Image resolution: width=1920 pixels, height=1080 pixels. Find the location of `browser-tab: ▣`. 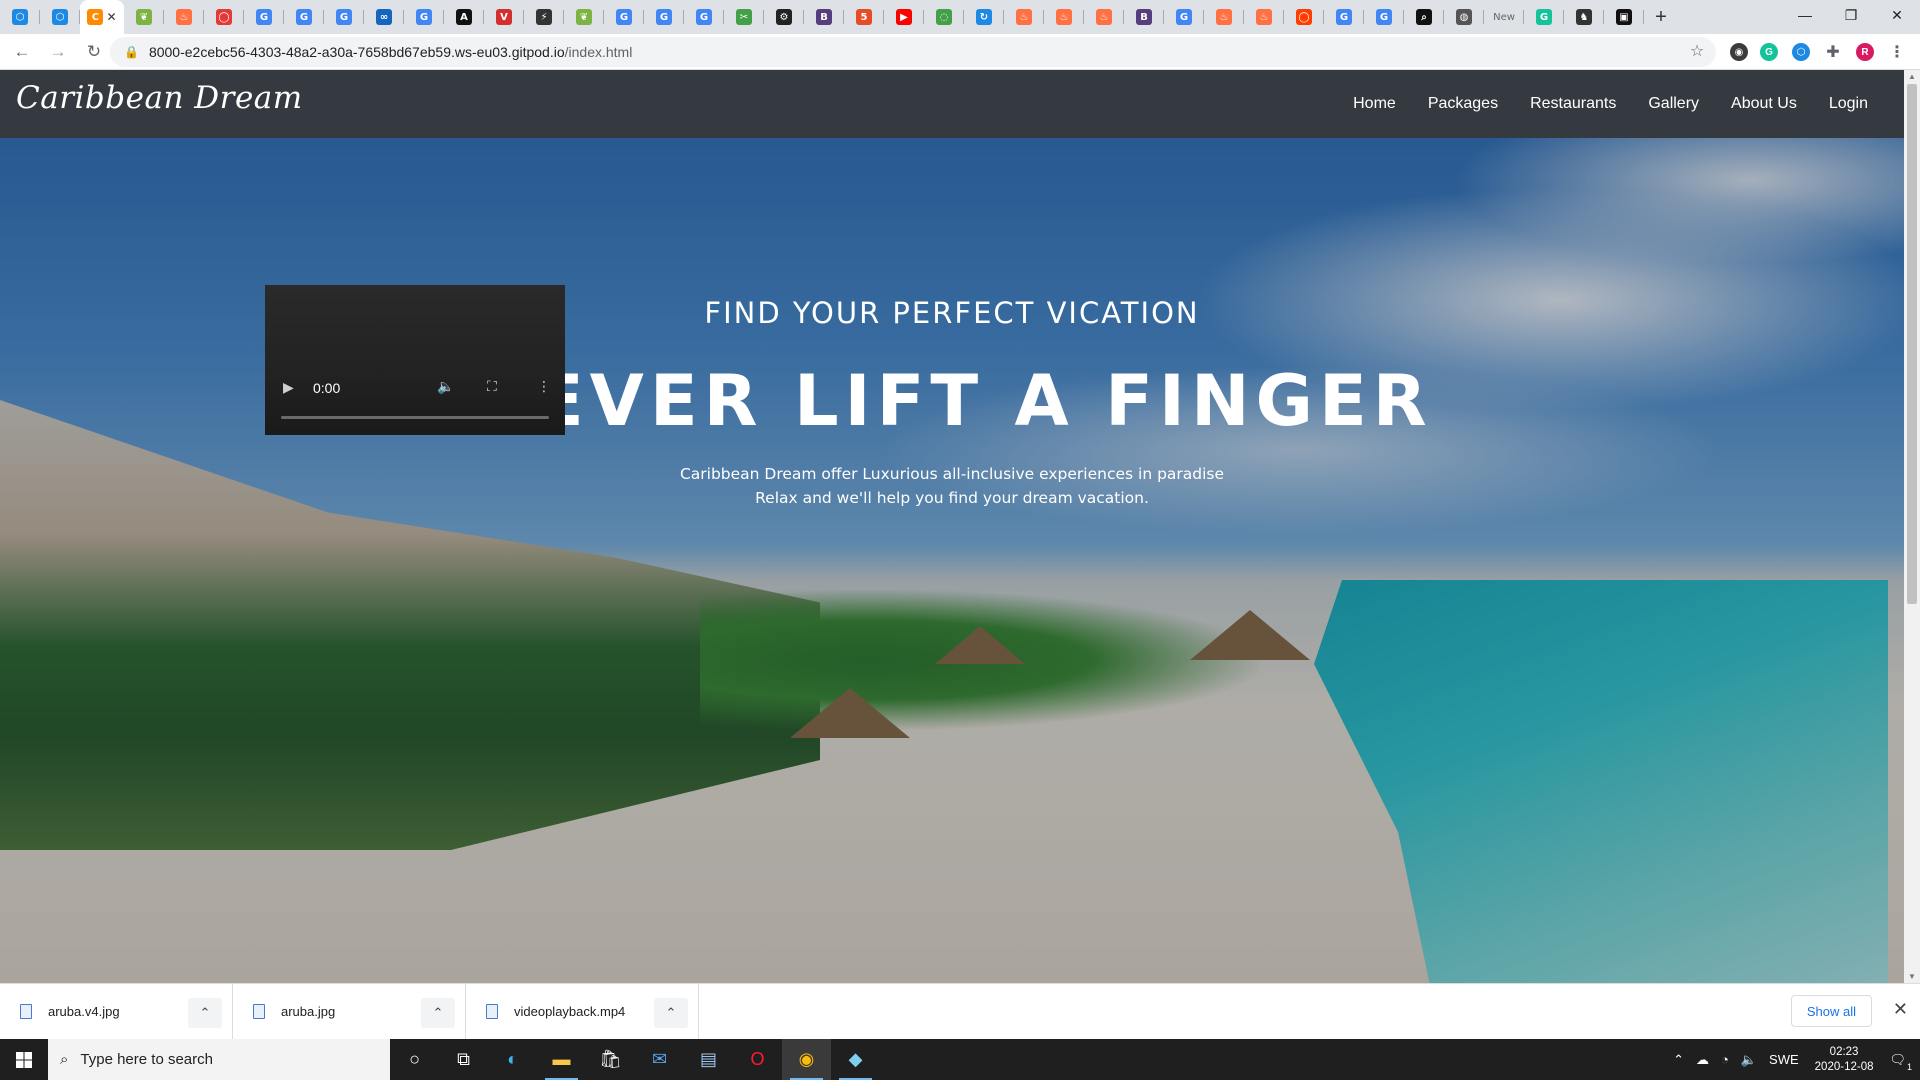

browser-tab: ▣ is located at coordinates (1624, 17).